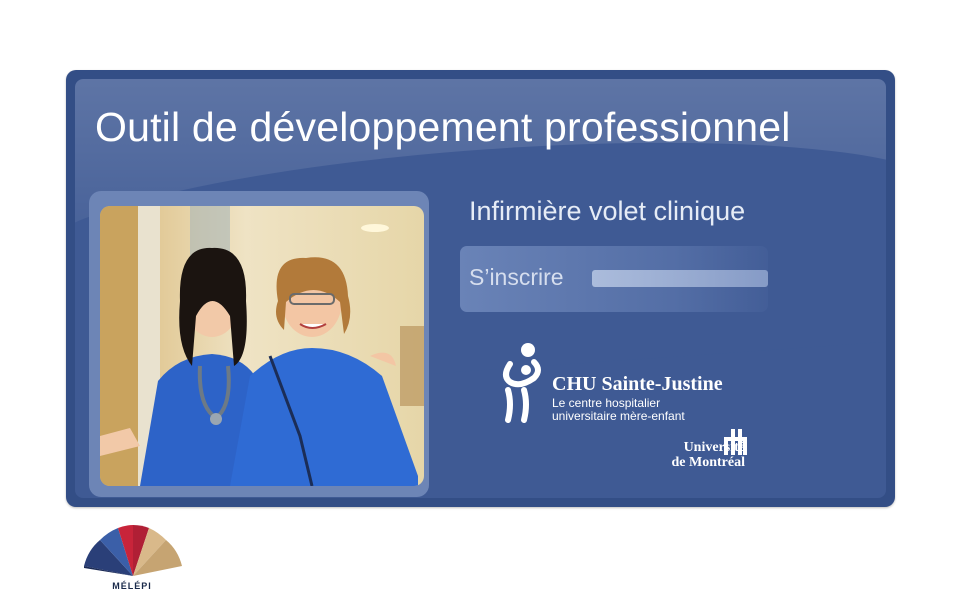 This screenshot has width=960, height=612. I want to click on page-title: Outil de développement professionnel, so click(443, 127).